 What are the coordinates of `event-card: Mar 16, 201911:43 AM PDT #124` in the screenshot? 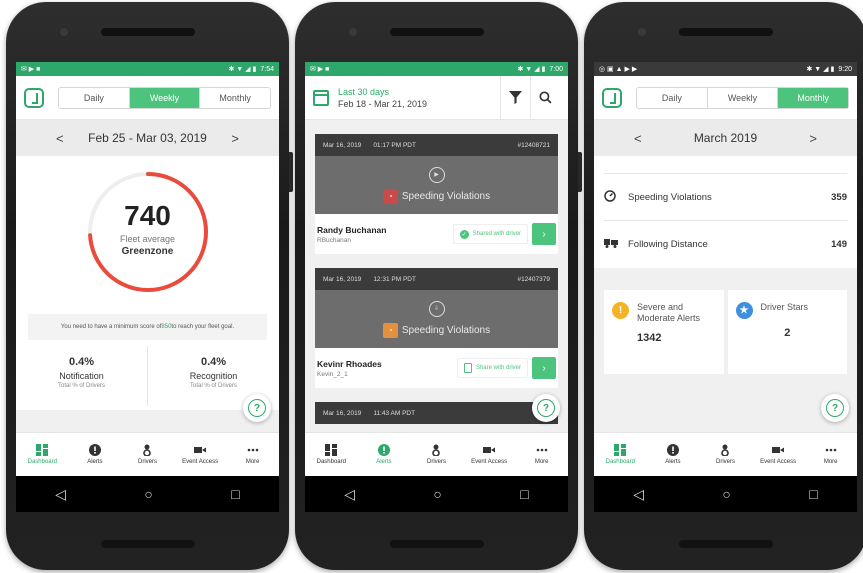 It's located at (436, 413).